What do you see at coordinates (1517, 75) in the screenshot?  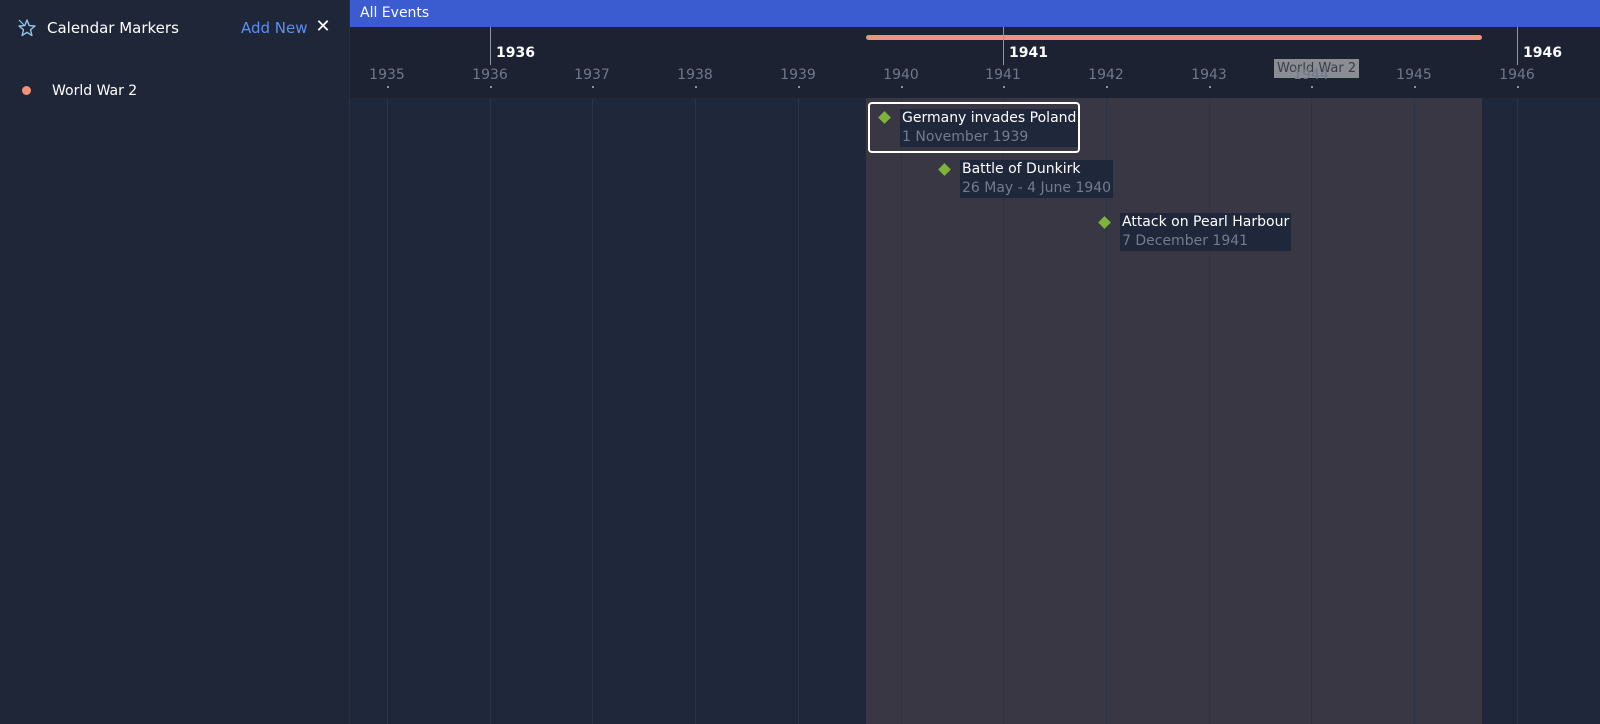 I see `minor-tick-label: 1946` at bounding box center [1517, 75].